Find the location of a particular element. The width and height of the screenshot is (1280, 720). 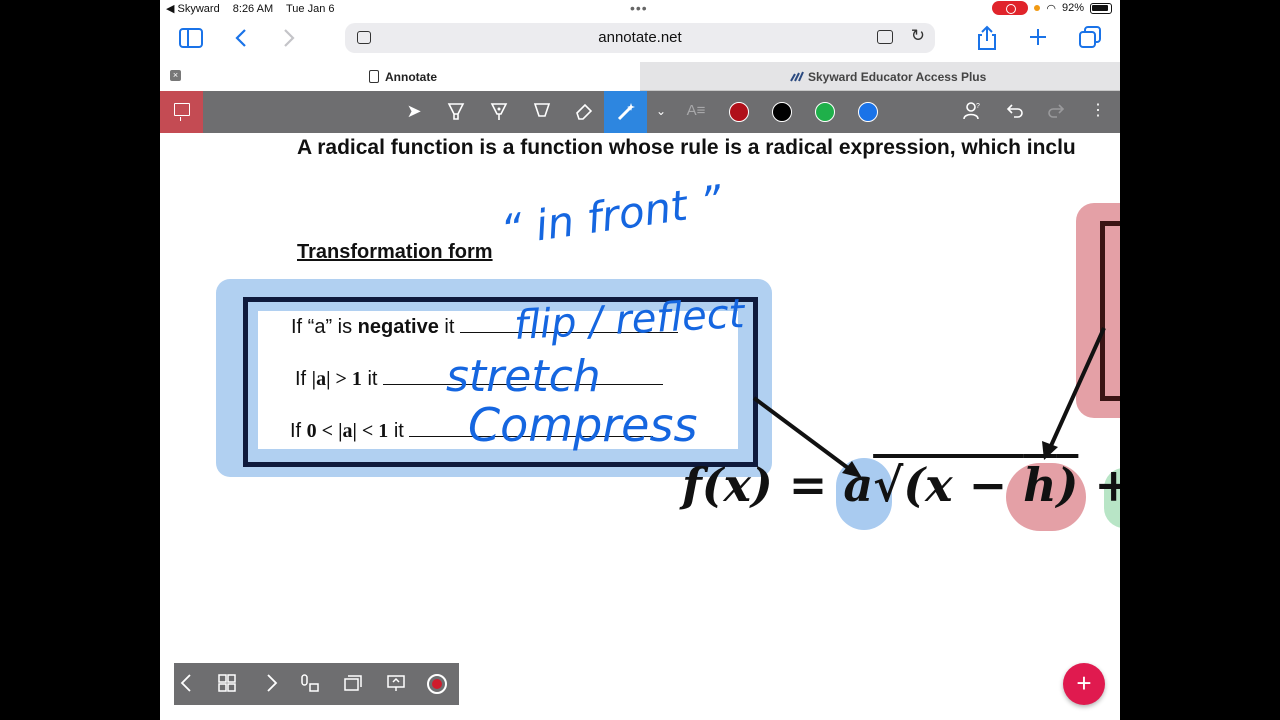

tab-bar: × Annotate Skyward Educator Access Plus is located at coordinates (640, 76).